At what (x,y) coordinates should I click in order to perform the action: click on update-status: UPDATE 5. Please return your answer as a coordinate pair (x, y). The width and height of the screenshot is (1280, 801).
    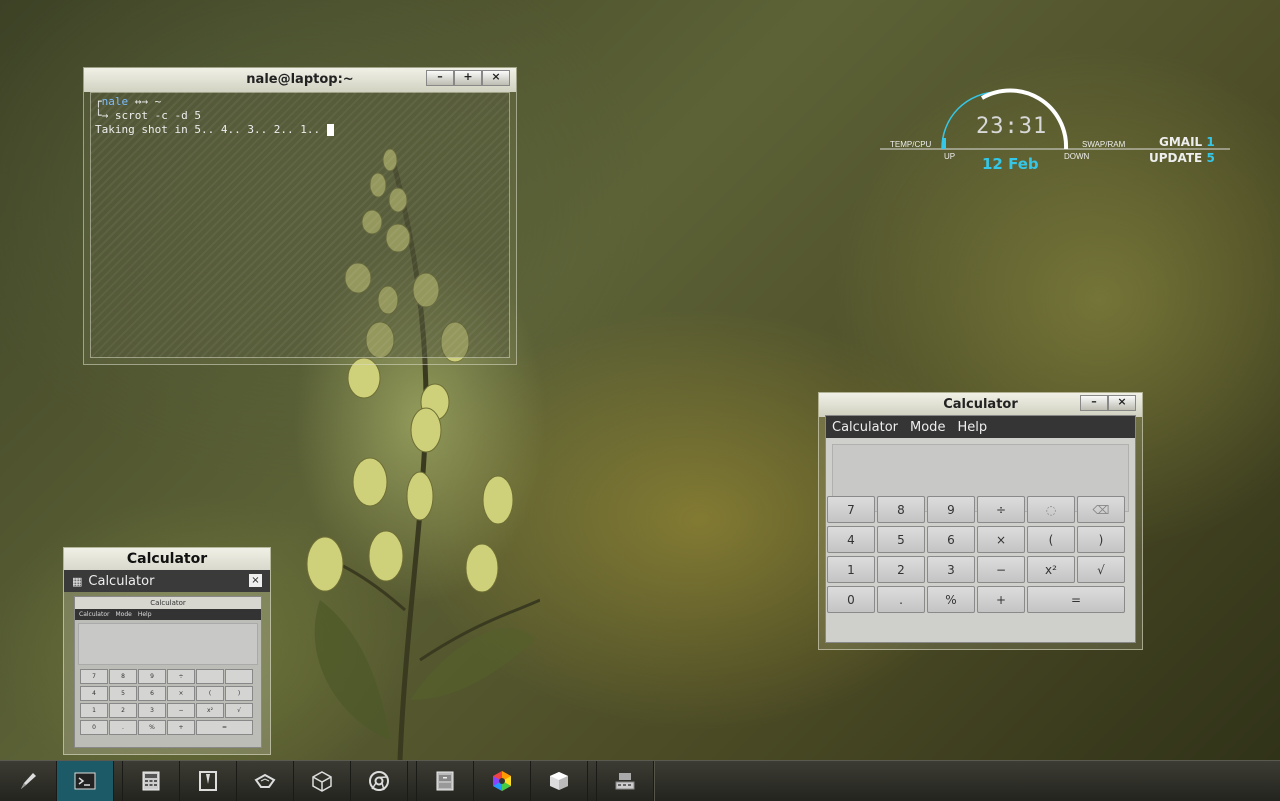
    Looking at the image, I should click on (1182, 158).